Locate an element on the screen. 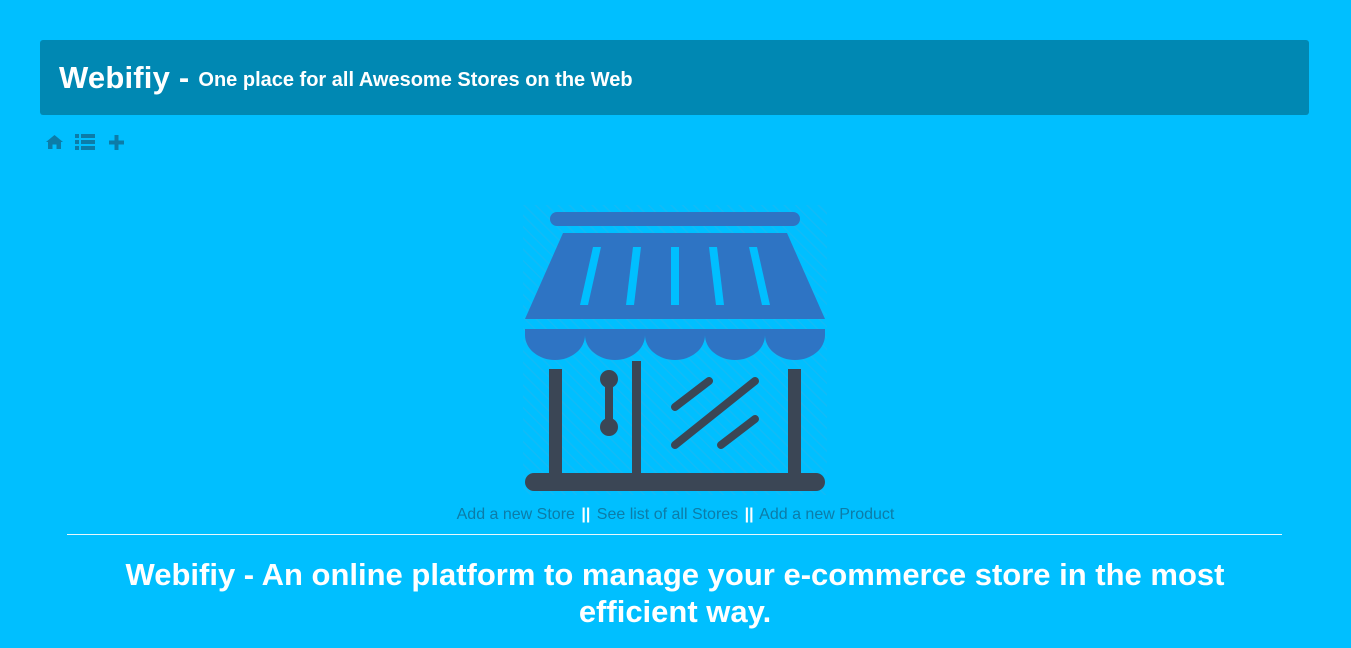  home-icon is located at coordinates (54, 142).